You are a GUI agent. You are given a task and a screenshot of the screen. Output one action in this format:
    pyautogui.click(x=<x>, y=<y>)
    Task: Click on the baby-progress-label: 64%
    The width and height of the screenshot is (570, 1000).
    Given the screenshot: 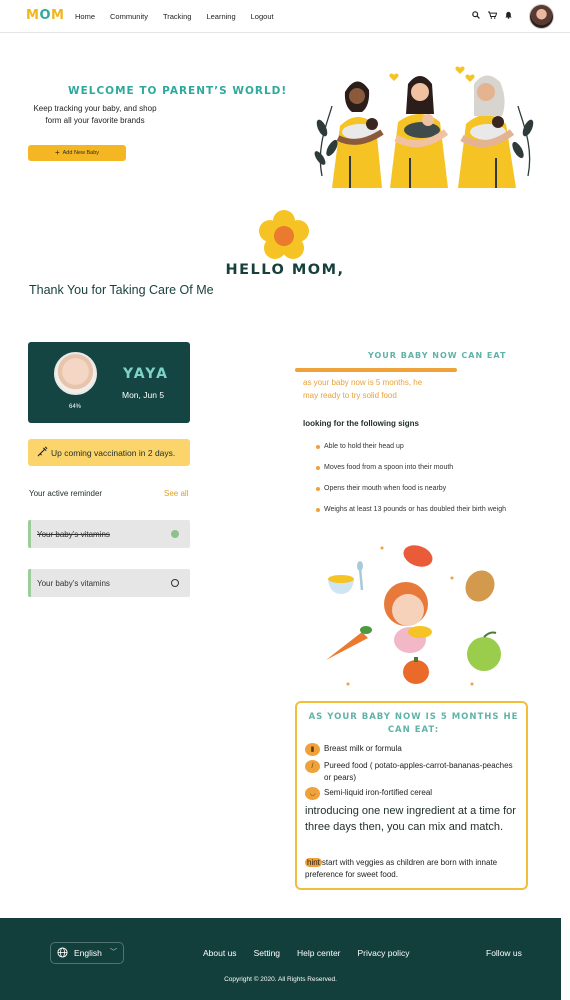 What is the action you would take?
    pyautogui.click(x=75, y=407)
    